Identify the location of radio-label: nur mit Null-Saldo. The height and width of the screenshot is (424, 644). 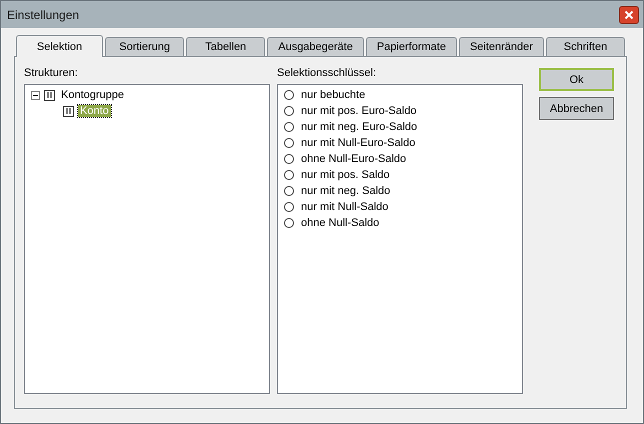
(344, 207).